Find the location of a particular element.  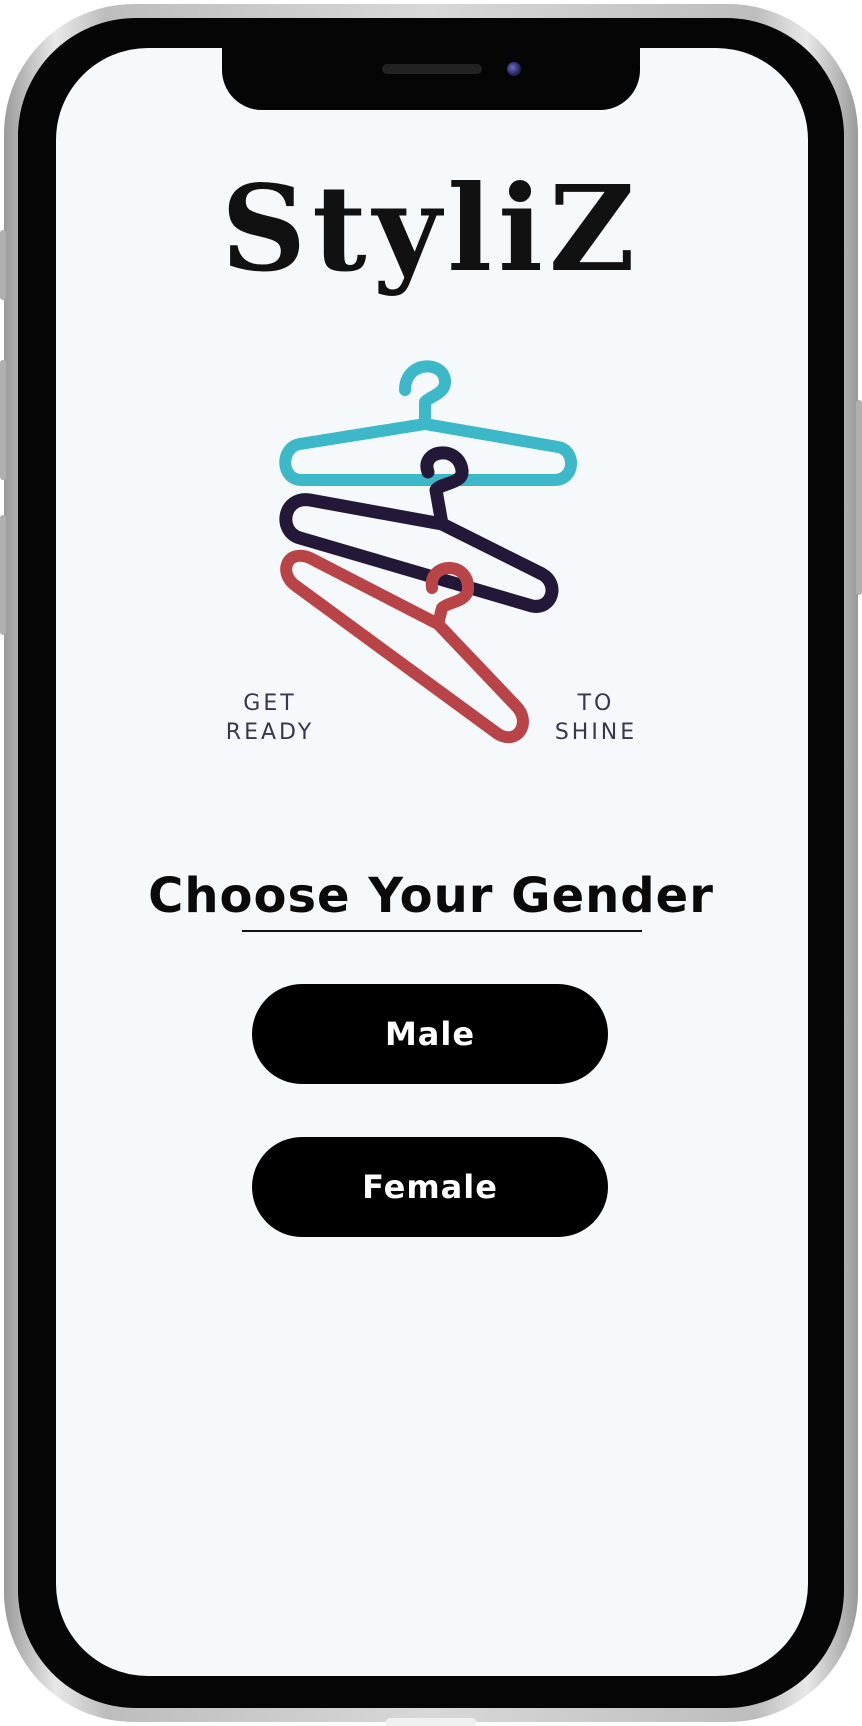

front-camera is located at coordinates (514, 69).